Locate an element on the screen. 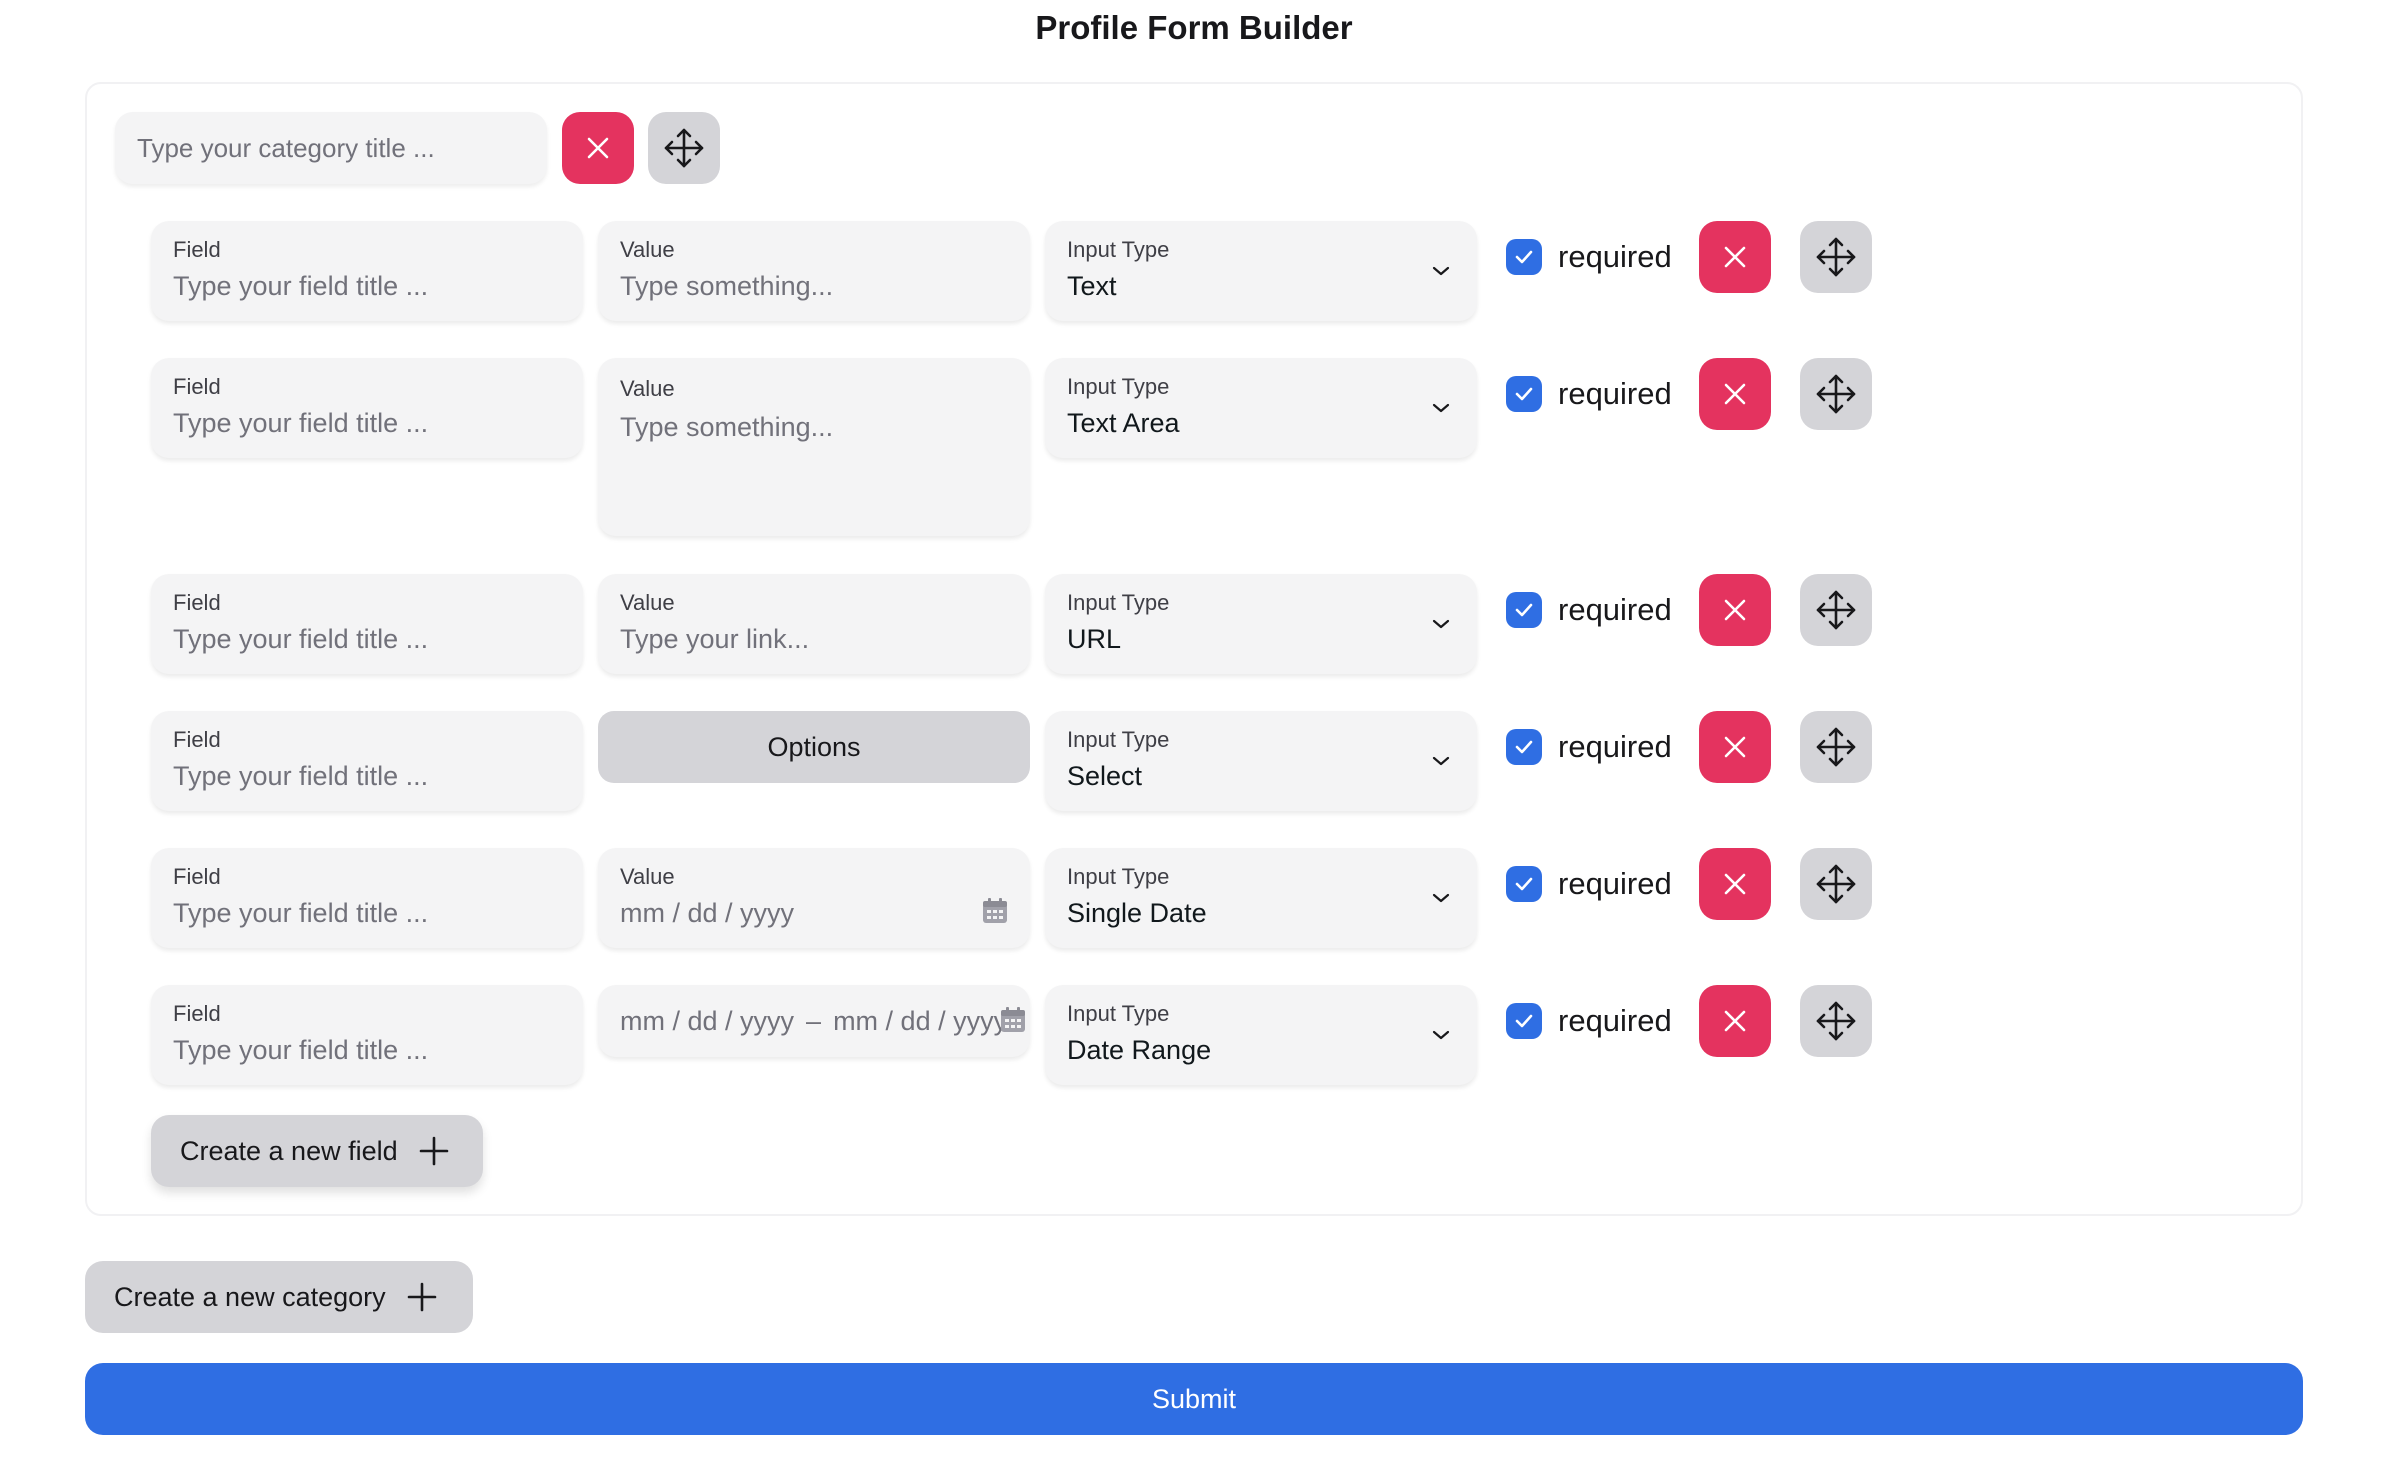 This screenshot has width=2388, height=1472. date-range-input: mm / dd / yyyy – mm / dd / yyyy is located at coordinates (814, 1021).